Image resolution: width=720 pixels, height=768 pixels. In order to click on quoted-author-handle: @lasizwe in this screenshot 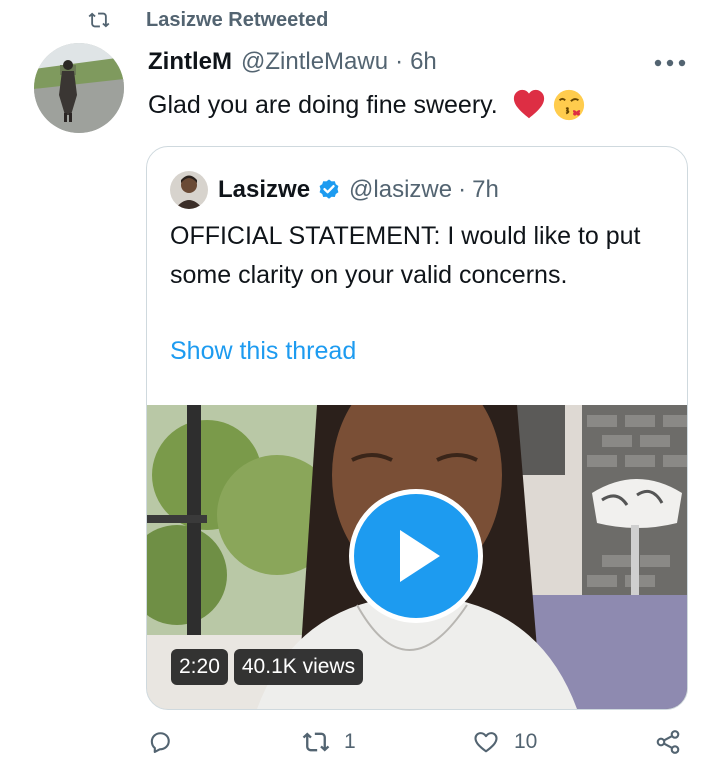, I will do `click(400, 190)`.